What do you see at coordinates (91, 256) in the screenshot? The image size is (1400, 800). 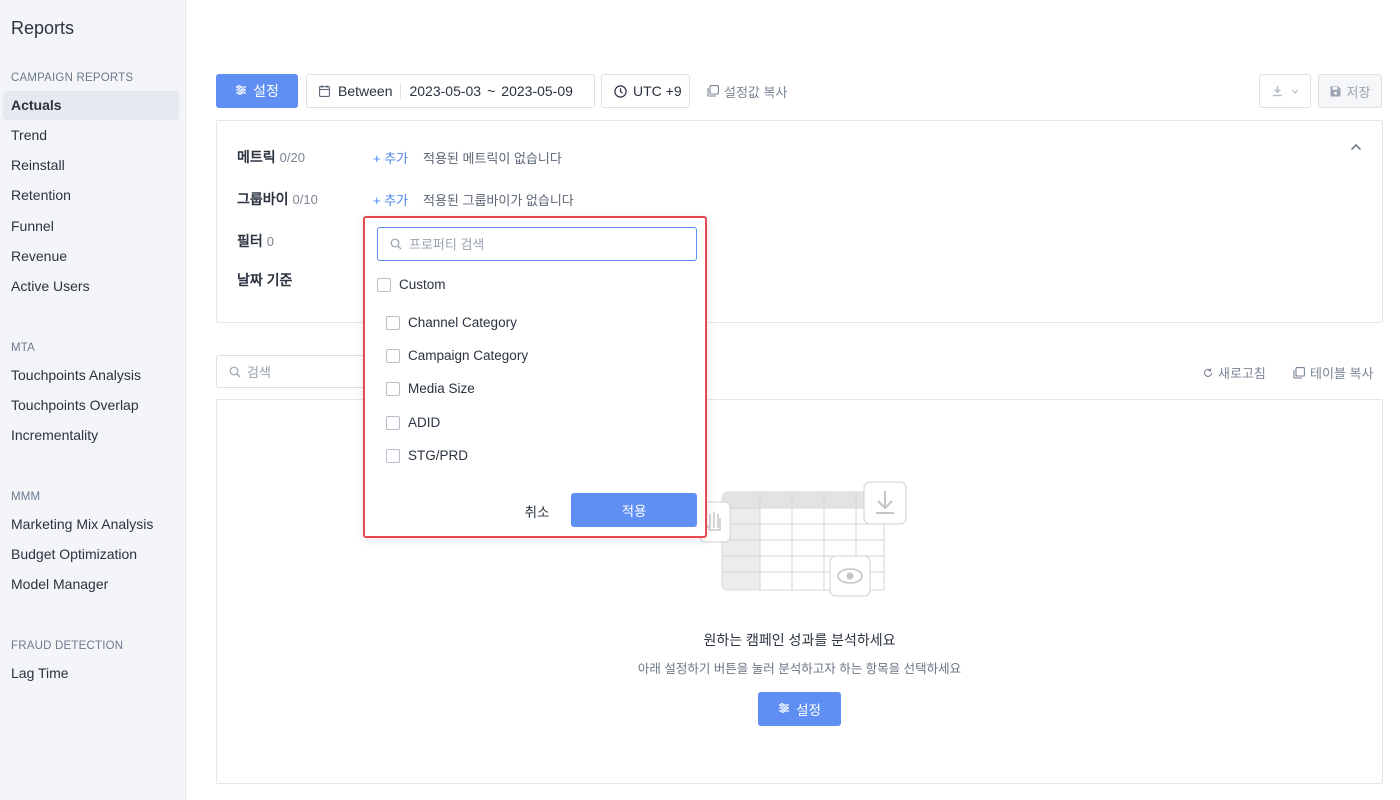 I see `nav-item-revenue: Revenue` at bounding box center [91, 256].